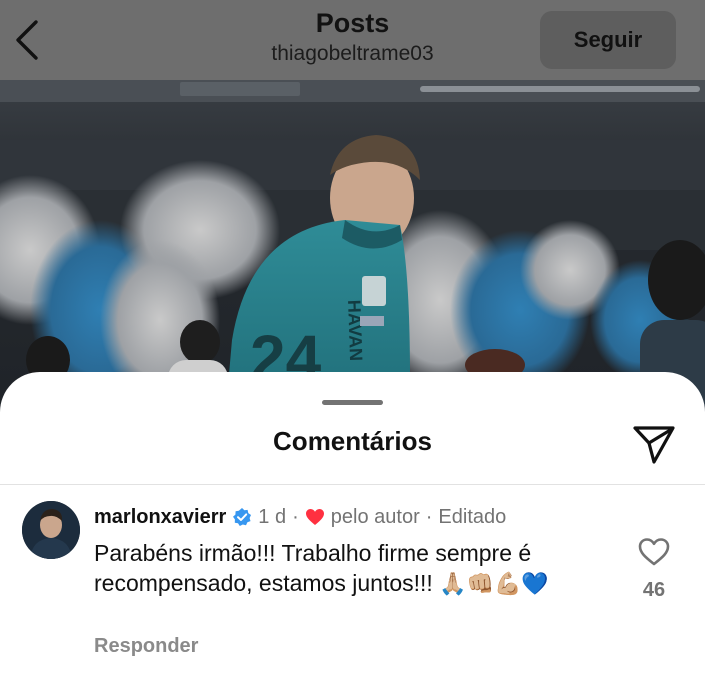 This screenshot has height=675, width=705. Describe the element at coordinates (352, 402) in the screenshot. I see `sheet-grabber` at that location.